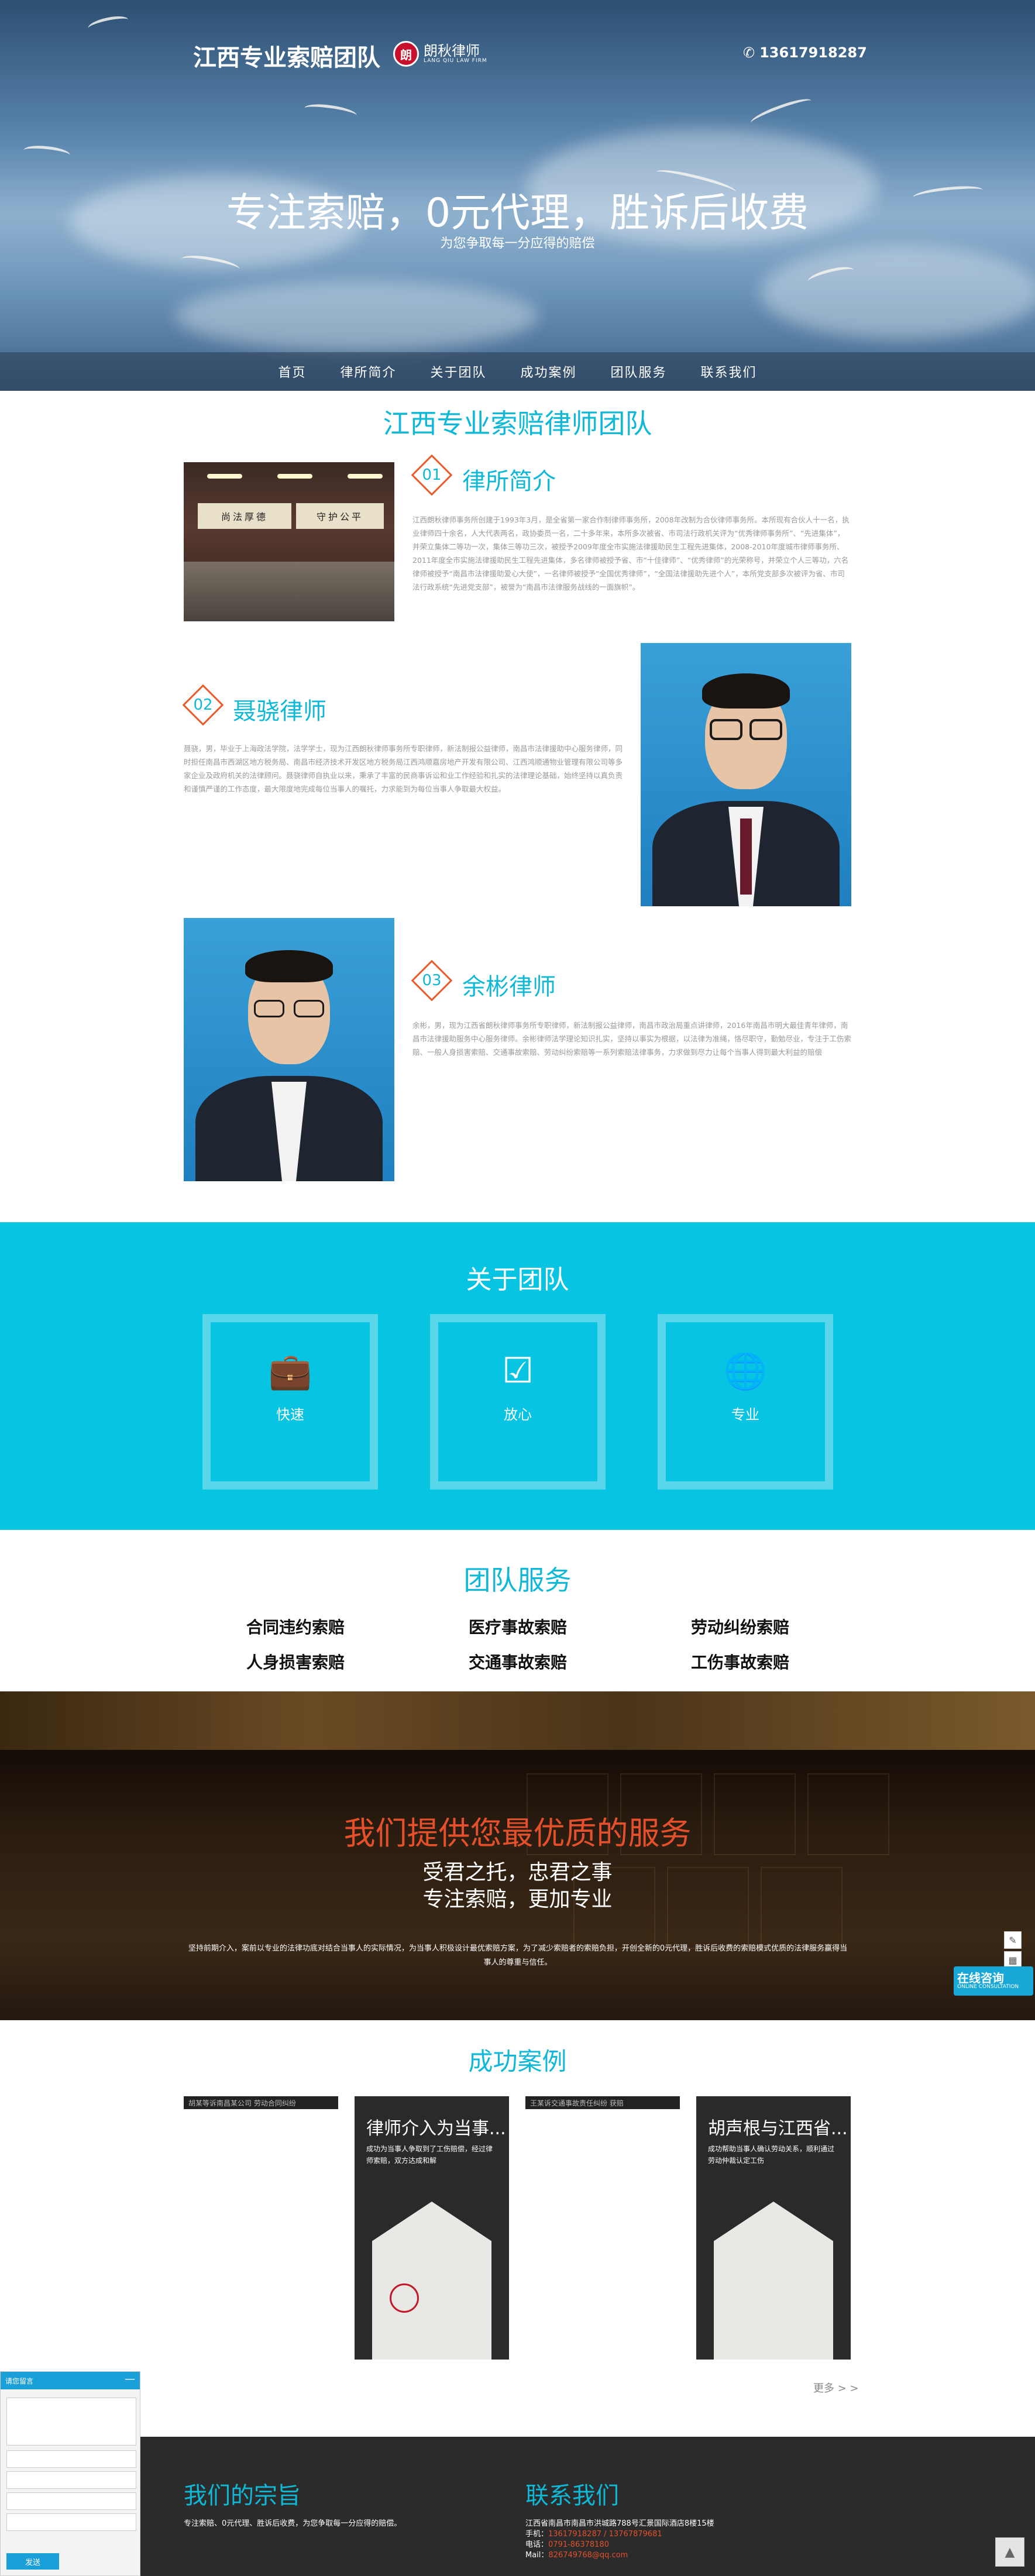  I want to click on tel-label: 电话：, so click(537, 2545).